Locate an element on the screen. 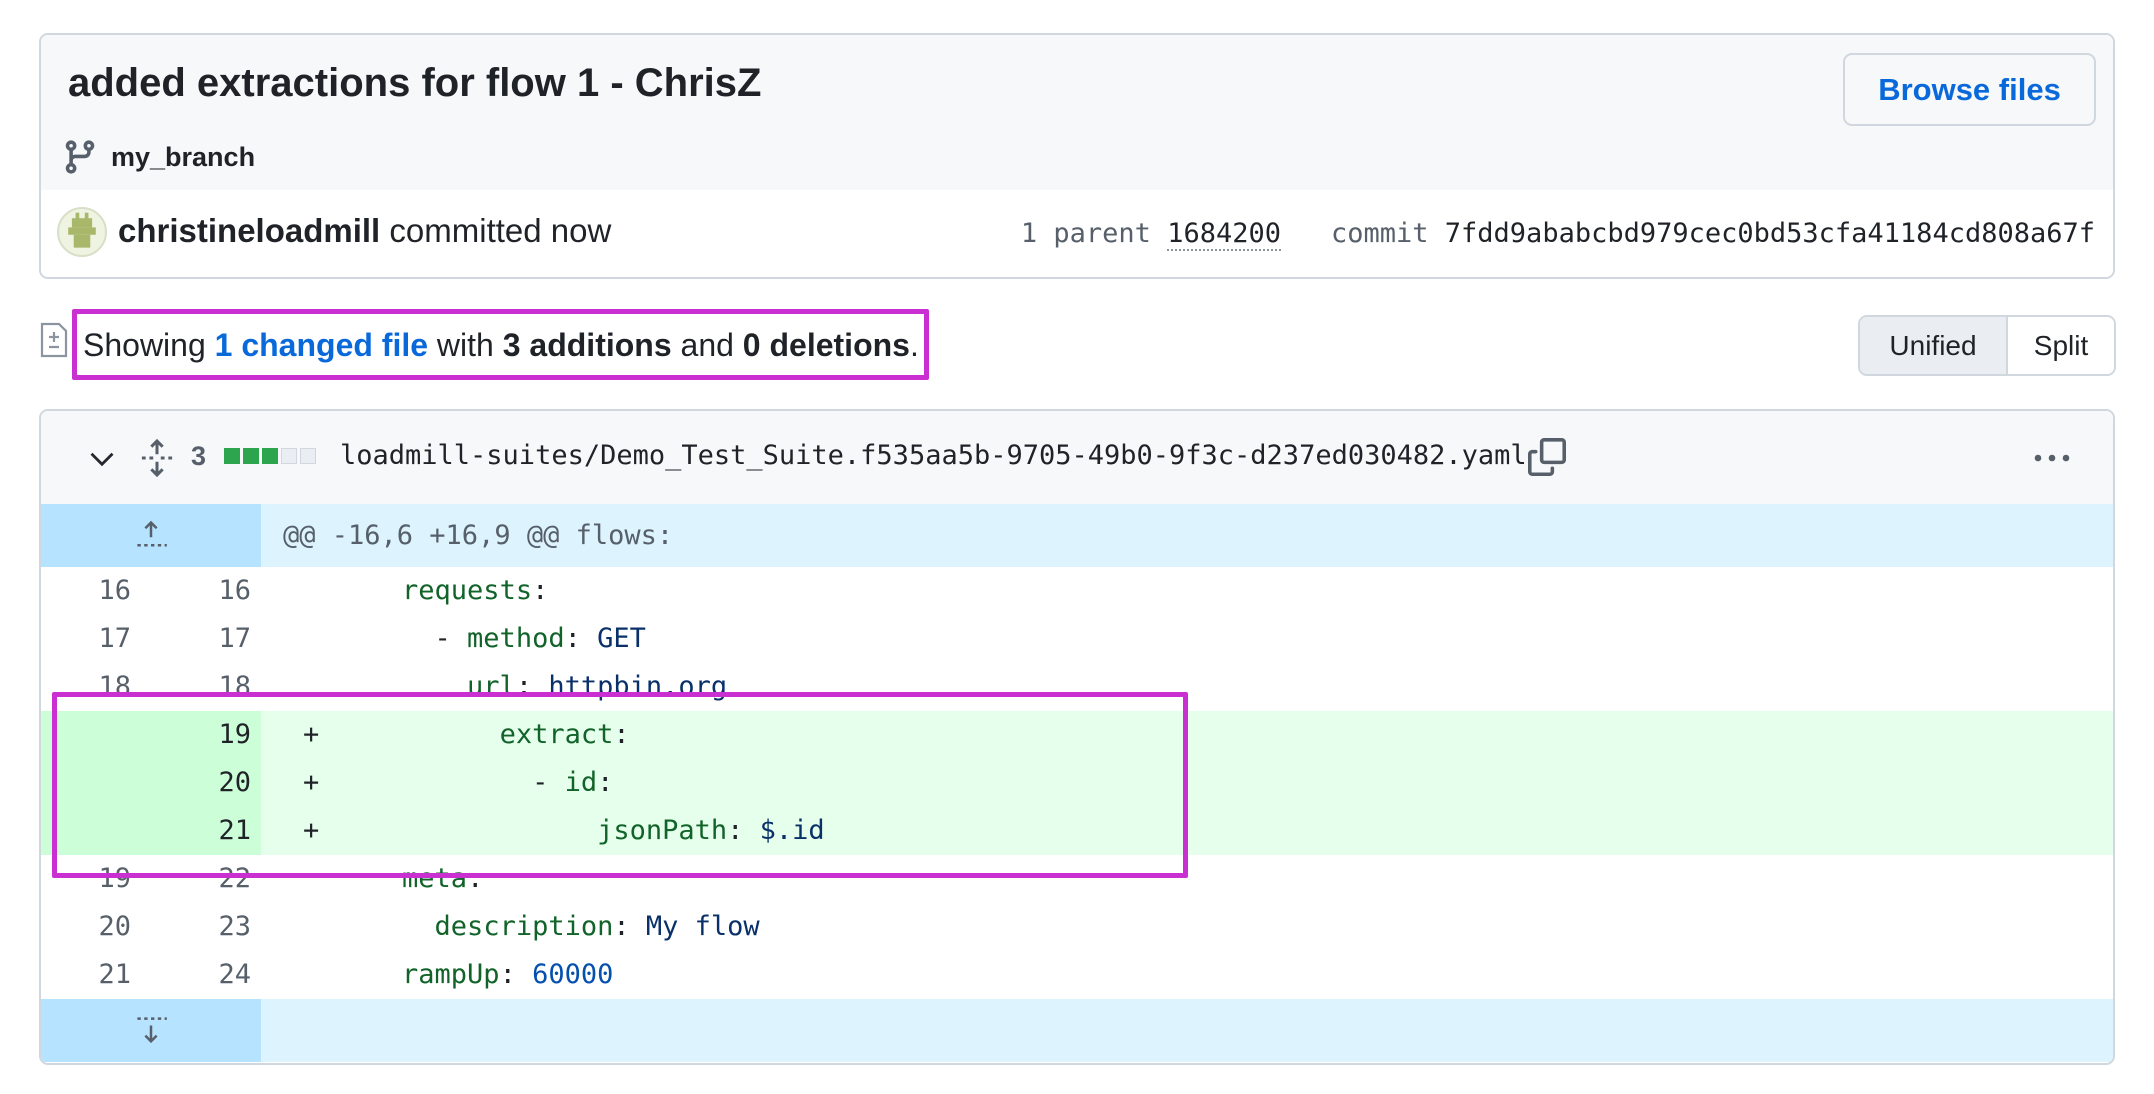 The height and width of the screenshot is (1094, 2154). branch-name: my_branch is located at coordinates (183, 157).